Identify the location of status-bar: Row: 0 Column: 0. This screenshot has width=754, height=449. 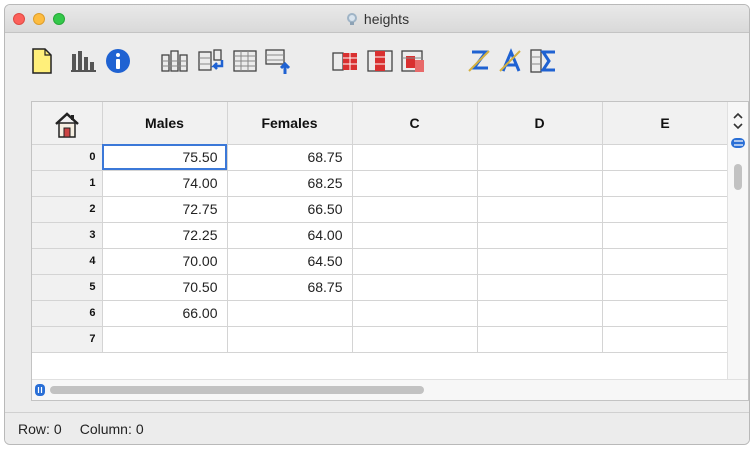
(377, 428).